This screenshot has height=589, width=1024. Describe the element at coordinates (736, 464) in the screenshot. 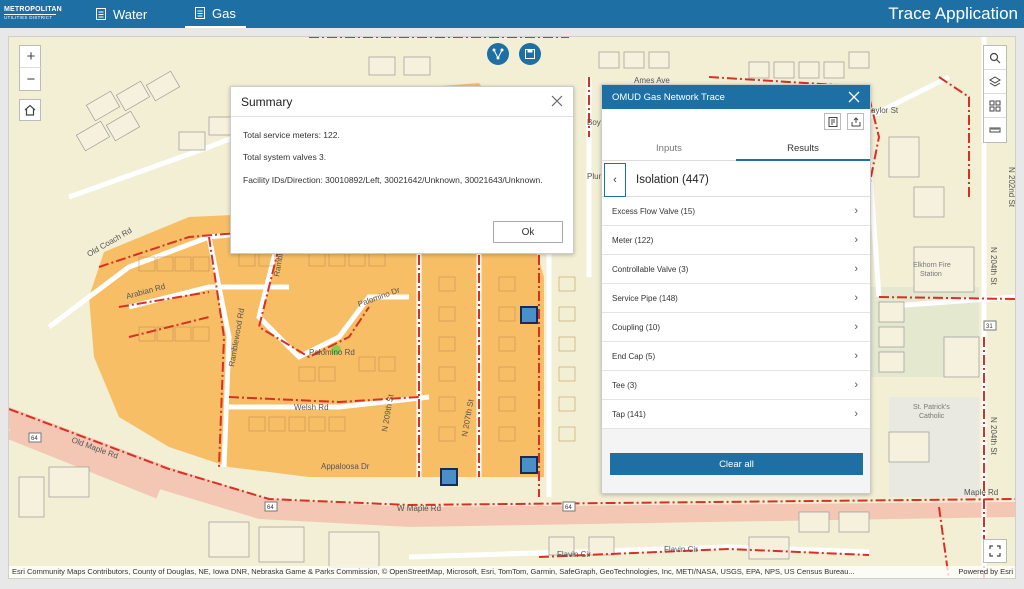

I see `clear-all-button: Clear all` at that location.